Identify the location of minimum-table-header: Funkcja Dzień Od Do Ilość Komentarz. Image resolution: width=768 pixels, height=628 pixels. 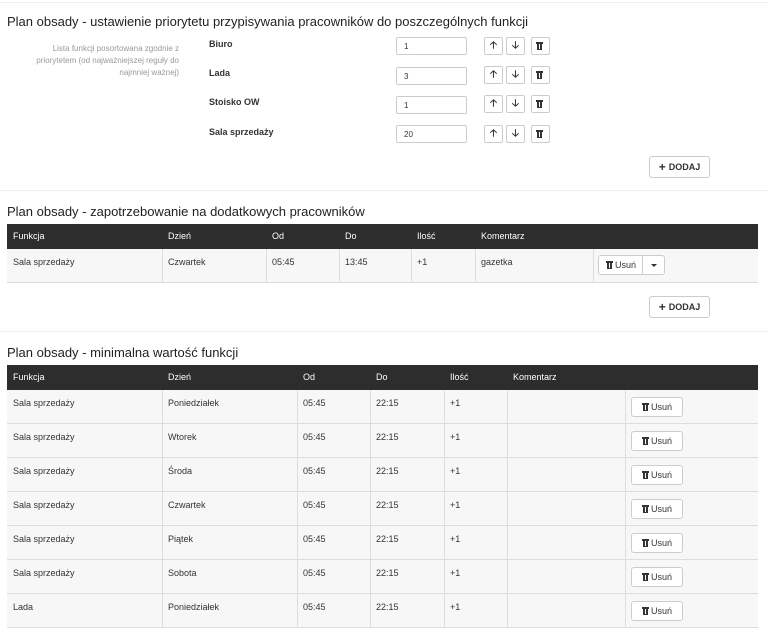
(382, 377).